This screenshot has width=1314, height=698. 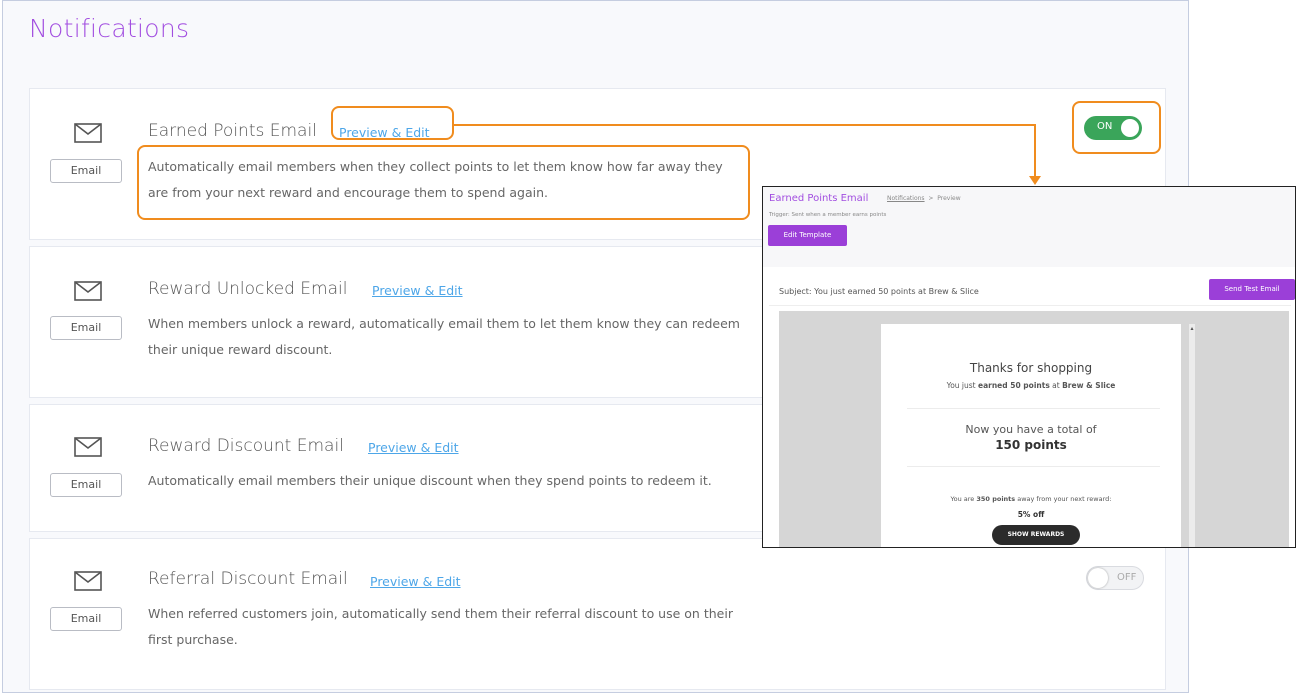 What do you see at coordinates (1116, 127) in the screenshot?
I see `highlight-toggle` at bounding box center [1116, 127].